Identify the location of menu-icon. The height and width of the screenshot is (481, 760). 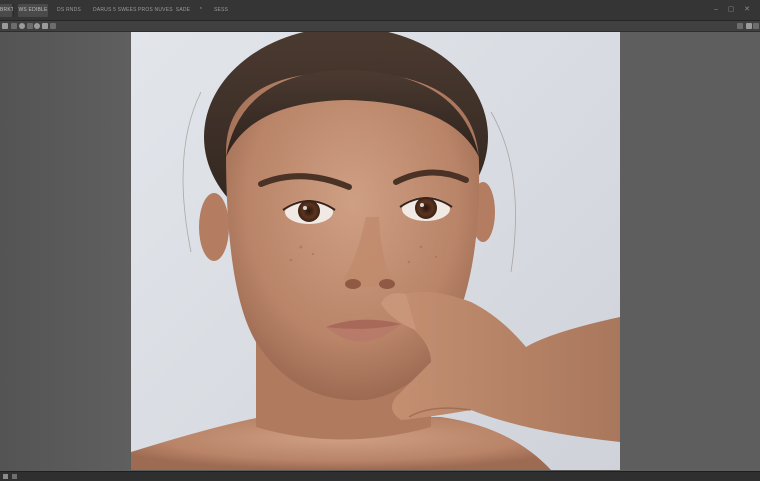
(53, 26).